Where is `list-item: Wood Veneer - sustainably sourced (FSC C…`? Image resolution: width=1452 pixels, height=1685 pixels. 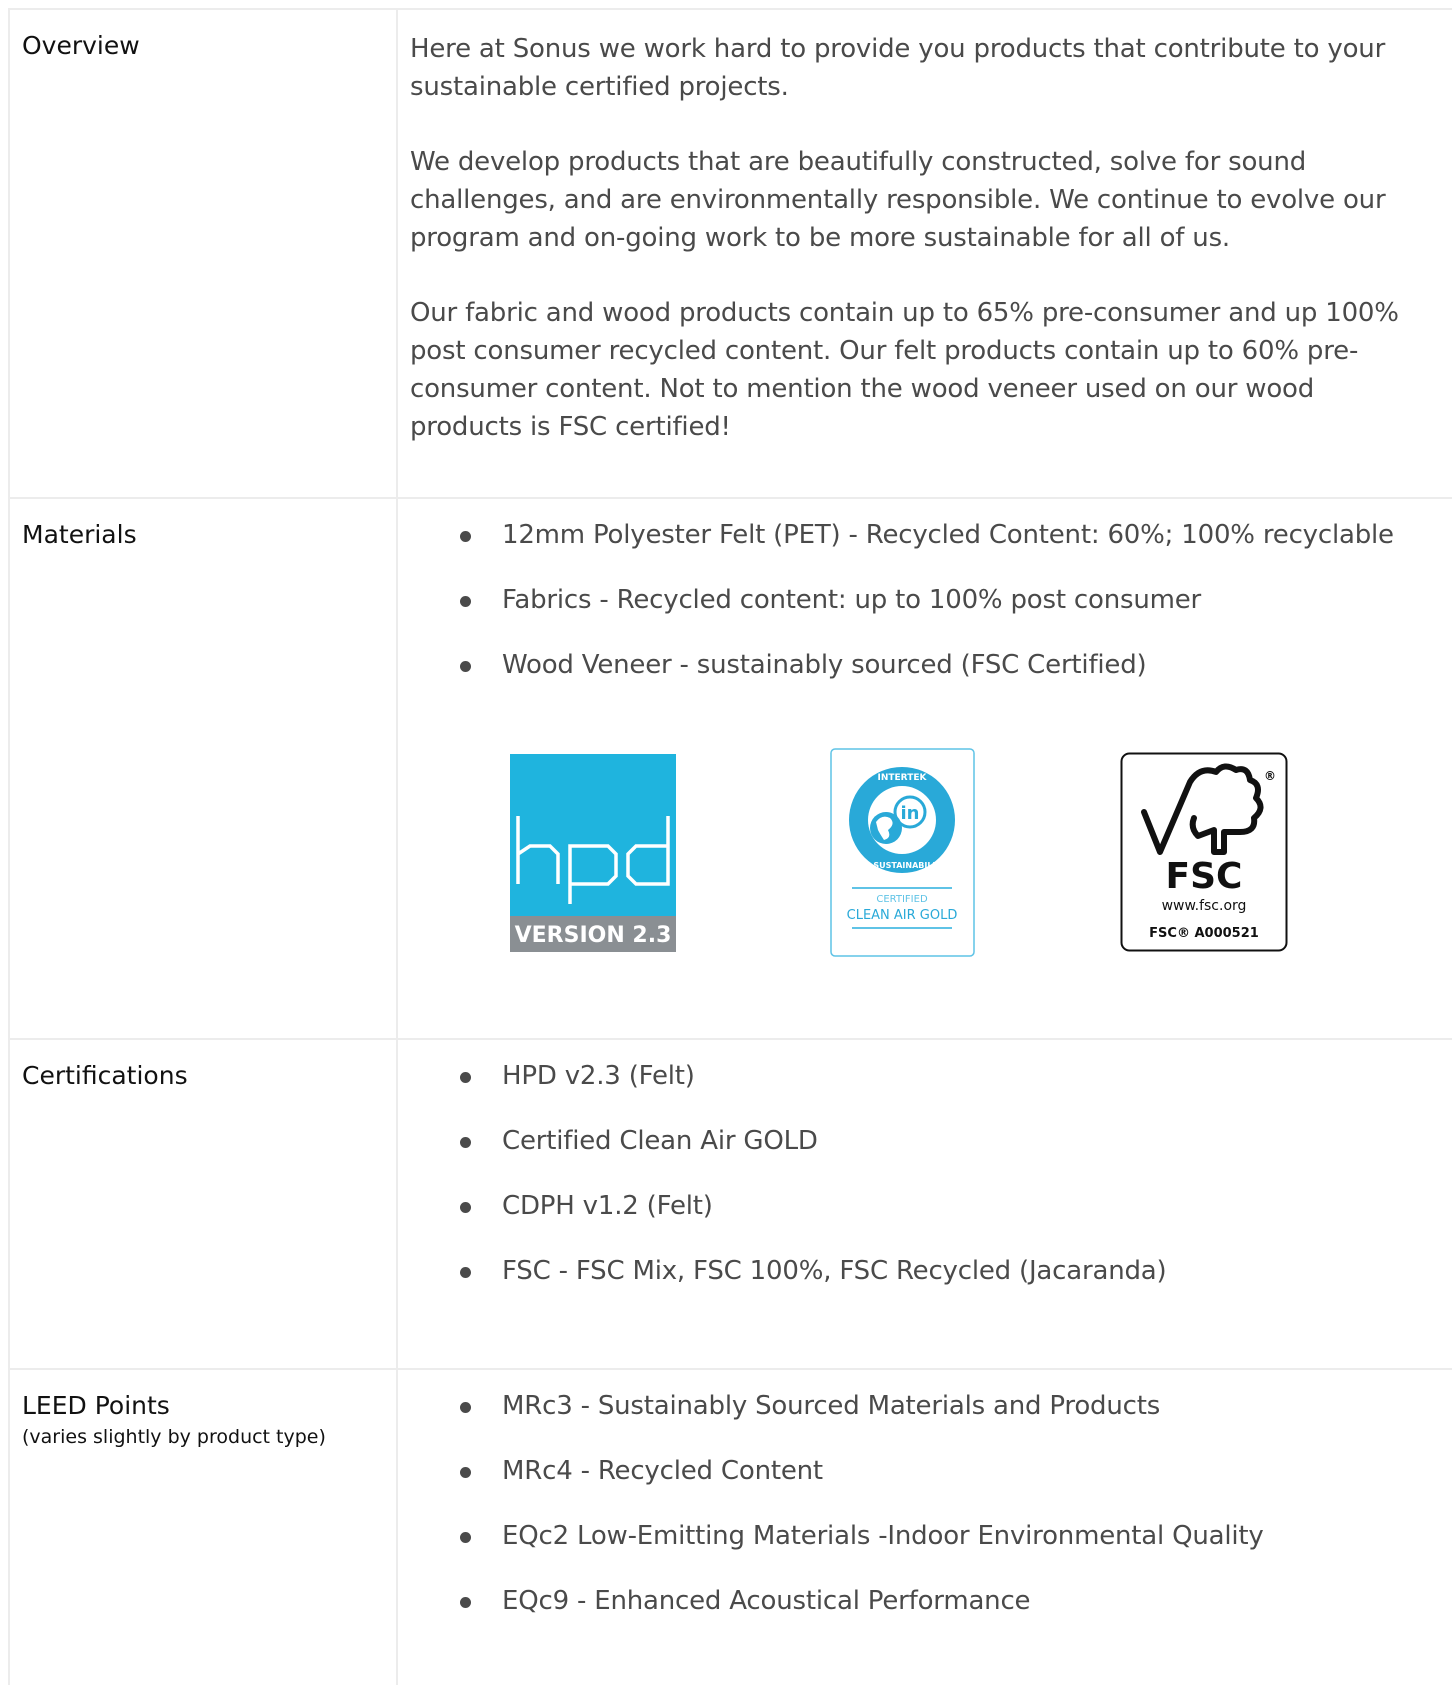
list-item: Wood Veneer - sustainably sourced (FSC C… is located at coordinates (953, 665).